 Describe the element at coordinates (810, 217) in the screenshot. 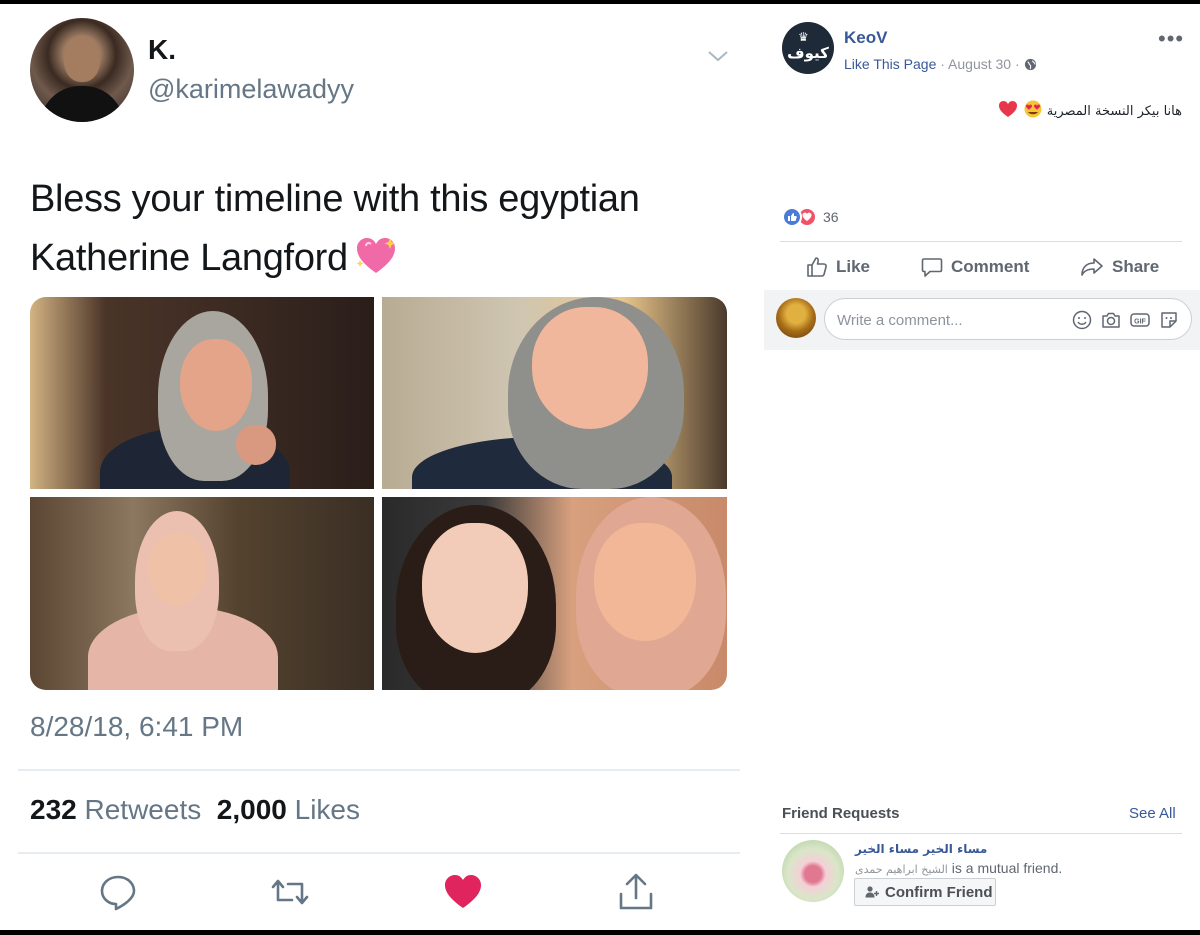

I see `reaction-summary: 36` at that location.